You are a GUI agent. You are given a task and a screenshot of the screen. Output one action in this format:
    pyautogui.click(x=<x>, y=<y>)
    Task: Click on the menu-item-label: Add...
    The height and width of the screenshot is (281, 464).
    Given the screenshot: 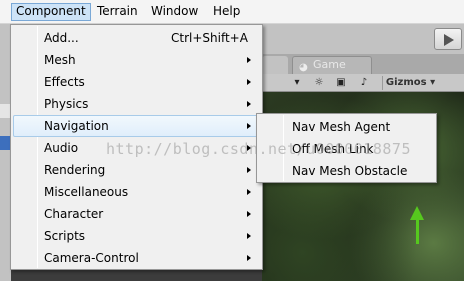 What is the action you would take?
    pyautogui.click(x=61, y=38)
    